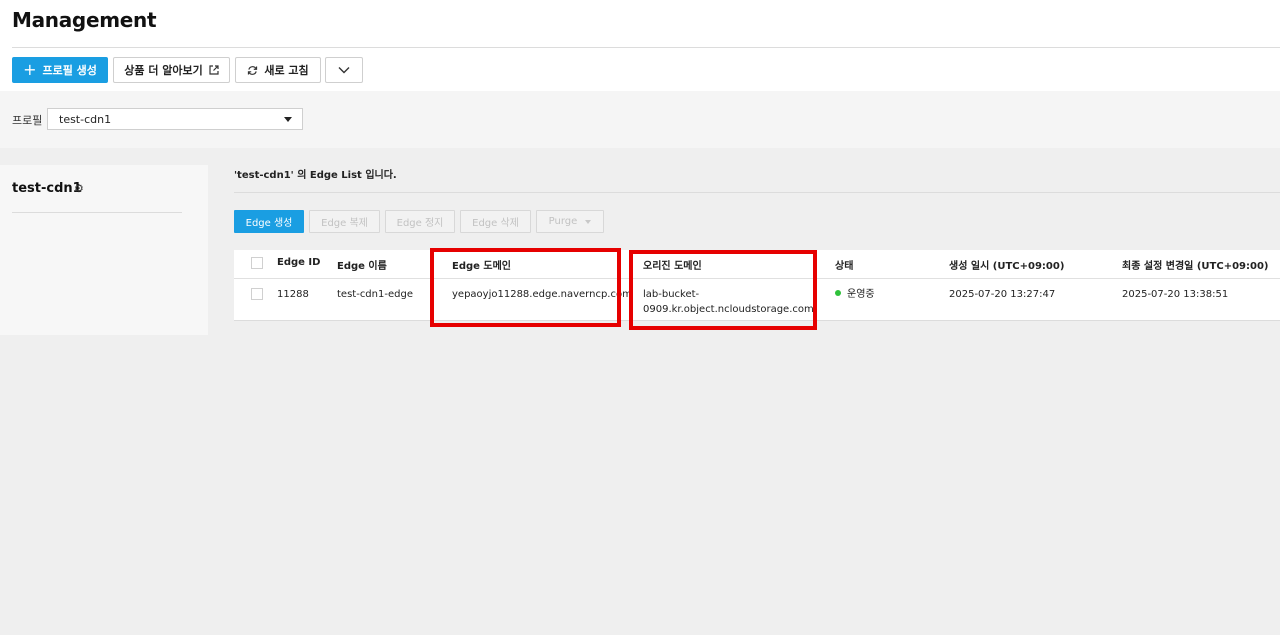 The image size is (1280, 635). I want to click on purge-label: Purge, so click(563, 221).